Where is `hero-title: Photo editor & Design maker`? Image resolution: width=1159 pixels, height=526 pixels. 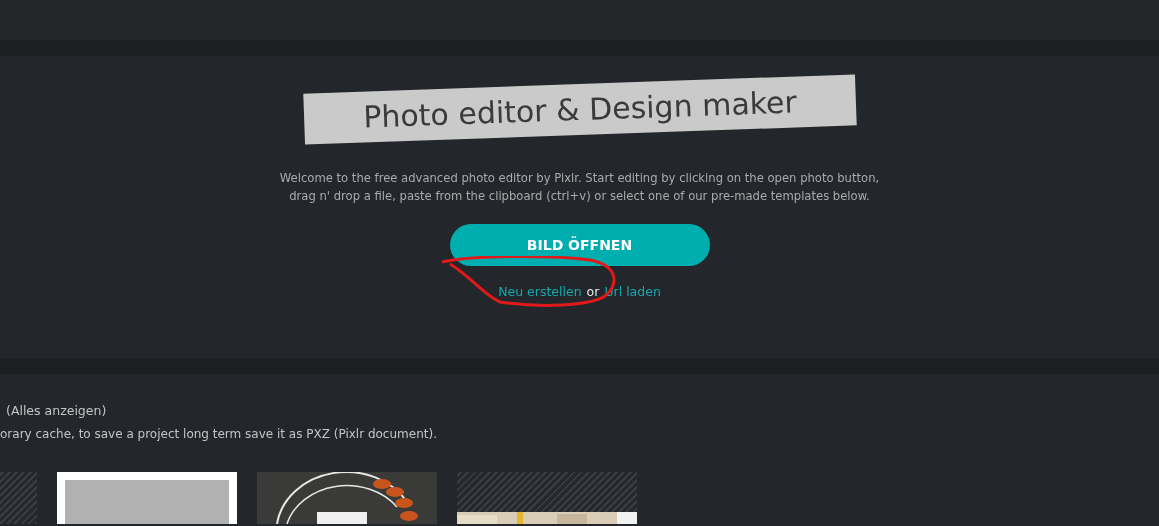
hero-title: Photo editor & Design maker is located at coordinates (579, 109).